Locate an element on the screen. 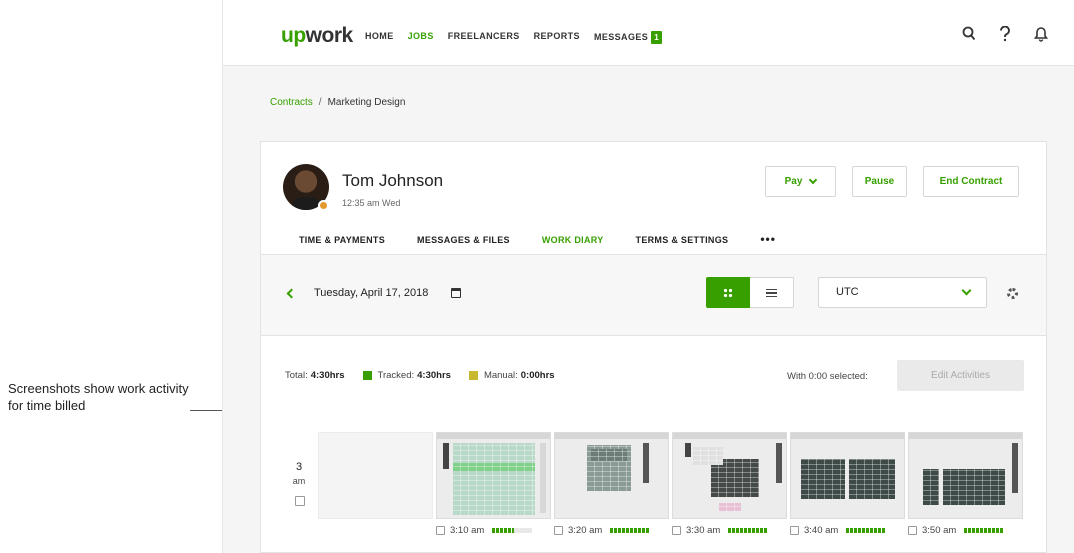  status-indicator is located at coordinates (323, 205).